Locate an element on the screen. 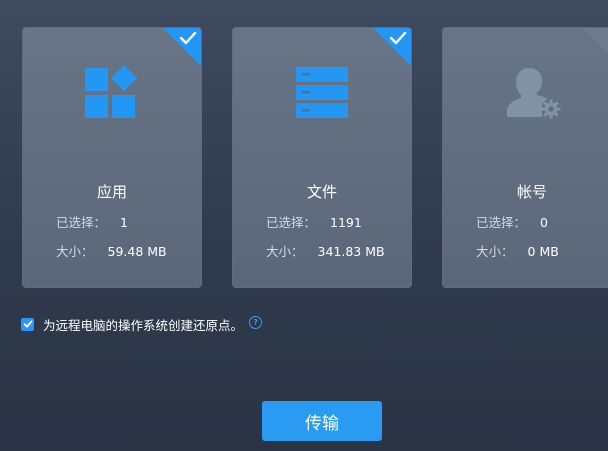 The width and height of the screenshot is (608, 451). transfer-button: 传输 is located at coordinates (322, 421).